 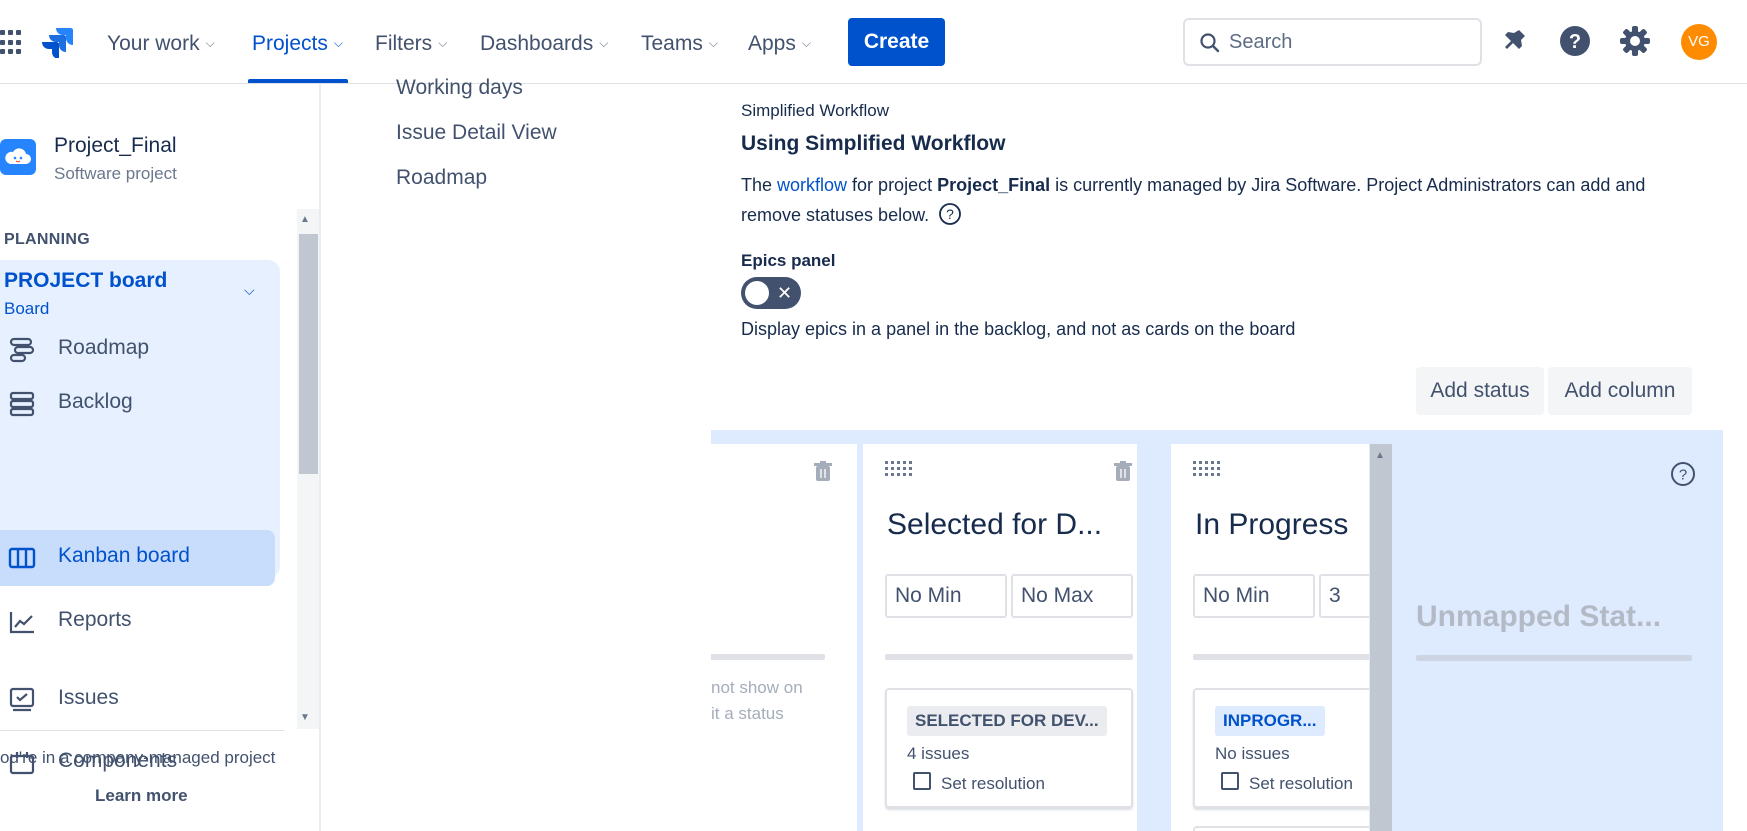 What do you see at coordinates (1344, 596) in the screenshot?
I see `column-max-input: 3` at bounding box center [1344, 596].